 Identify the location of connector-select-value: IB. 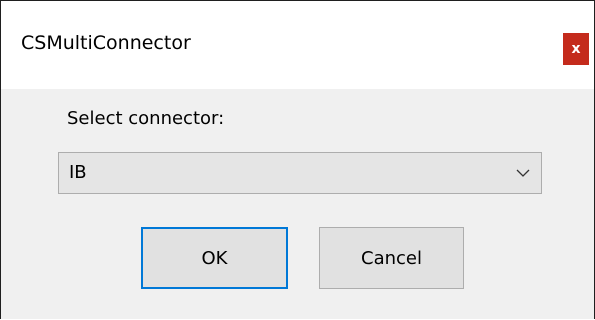
(78, 172).